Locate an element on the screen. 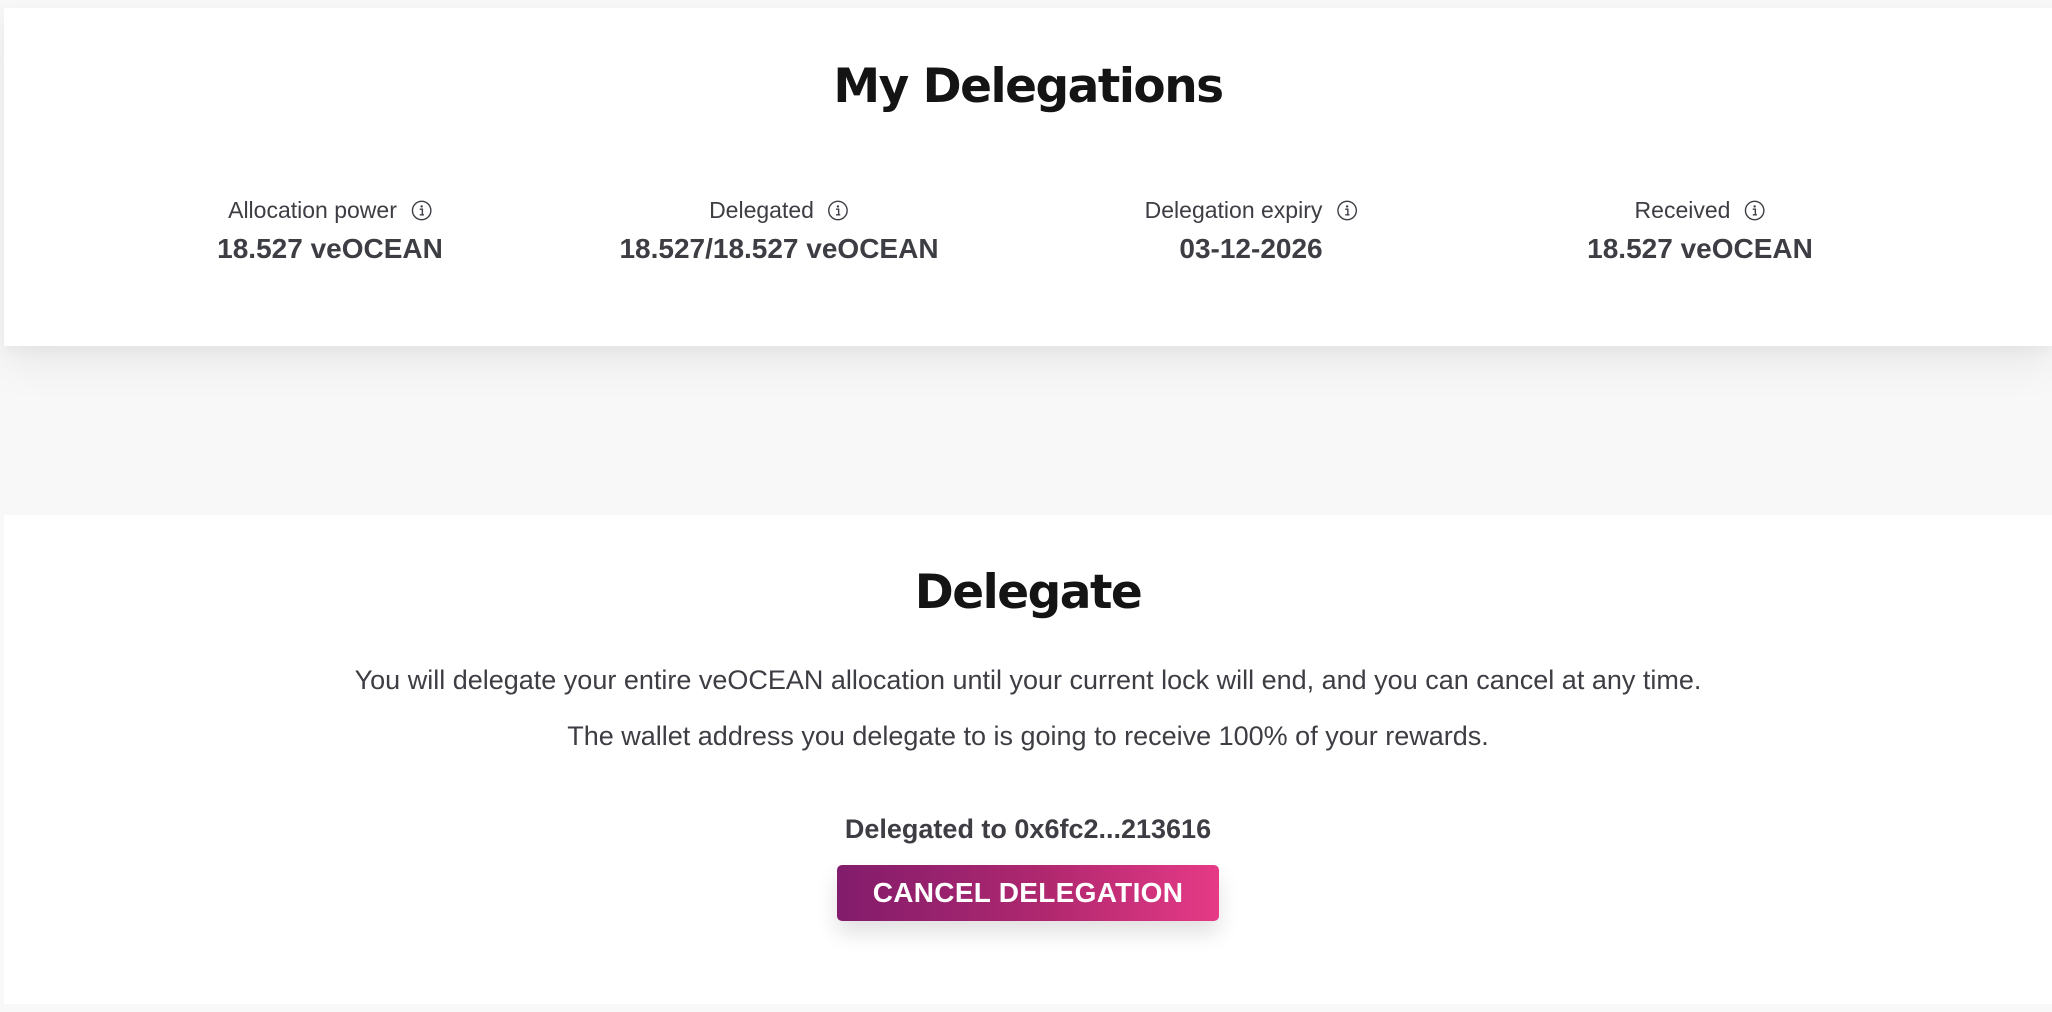 Image resolution: width=2052 pixels, height=1012 pixels. stat-received: Received 18.527 veOCEAN is located at coordinates (1700, 230).